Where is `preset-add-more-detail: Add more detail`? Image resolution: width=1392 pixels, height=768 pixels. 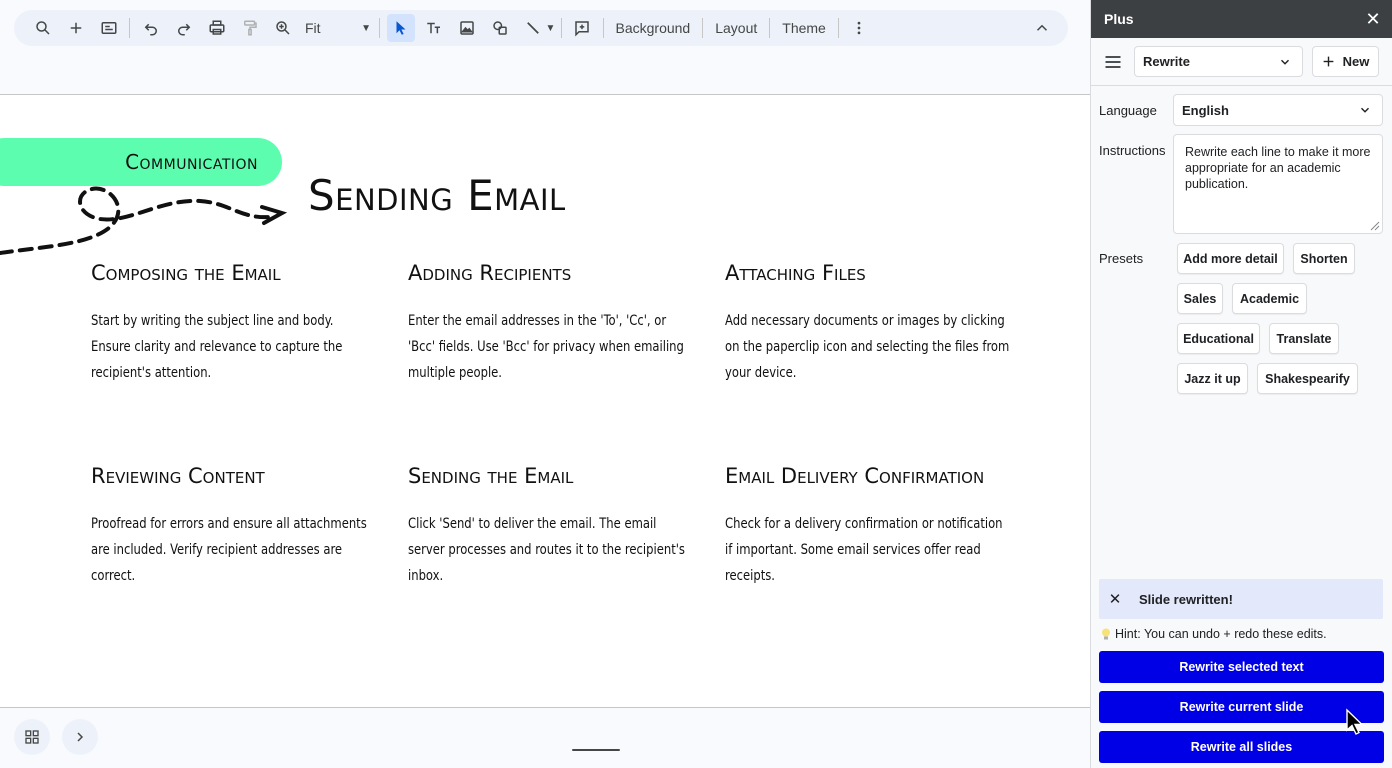 preset-add-more-detail: Add more detail is located at coordinates (1230, 258).